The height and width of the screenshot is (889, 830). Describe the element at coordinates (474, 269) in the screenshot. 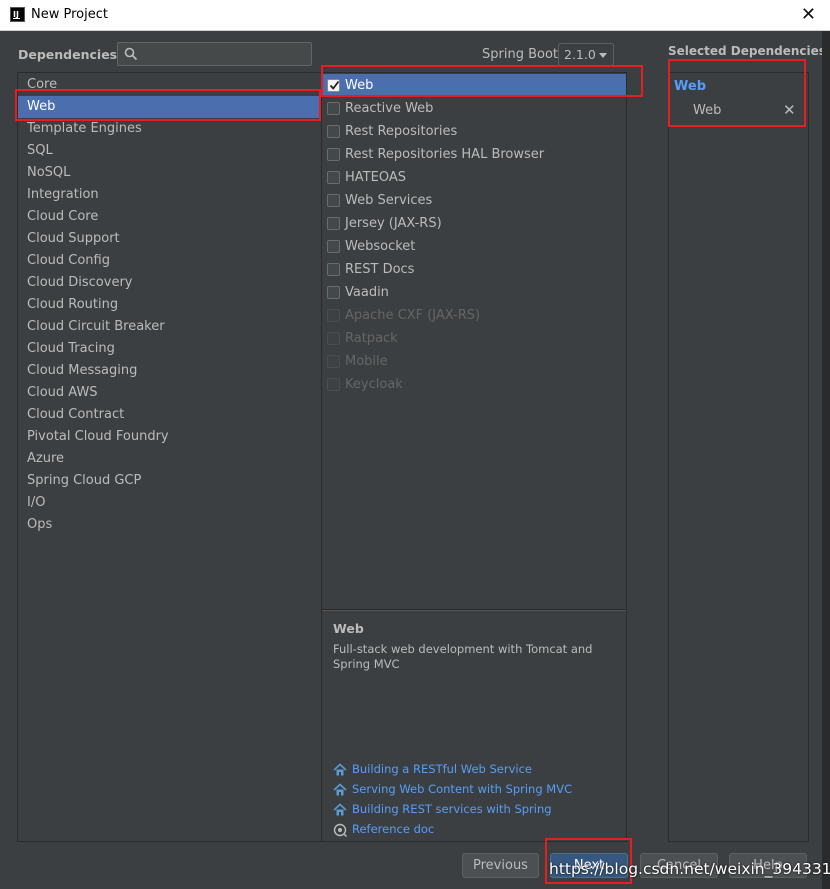

I see `dependency-item: REST Docs` at that location.